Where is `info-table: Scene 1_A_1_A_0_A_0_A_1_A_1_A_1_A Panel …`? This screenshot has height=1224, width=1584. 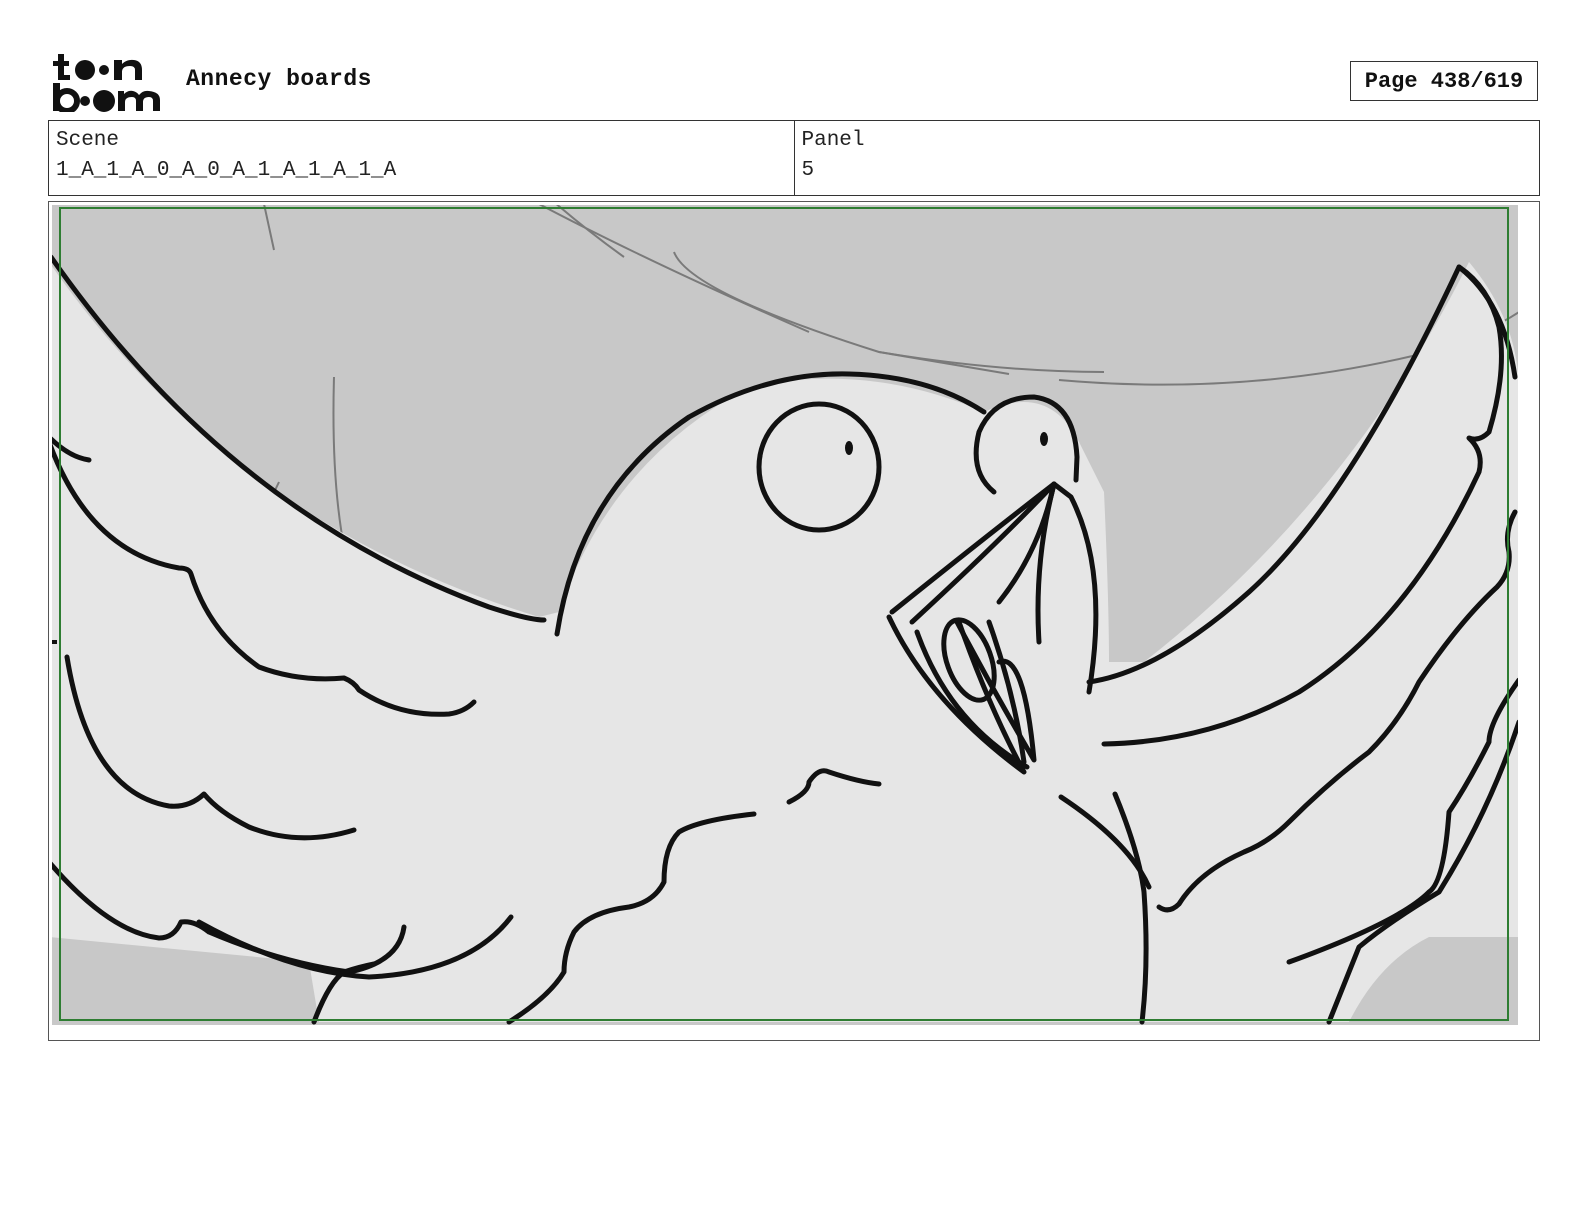
info-table: Scene 1_A_1_A_0_A_0_A_1_A_1_A_1_A Panel … is located at coordinates (794, 158).